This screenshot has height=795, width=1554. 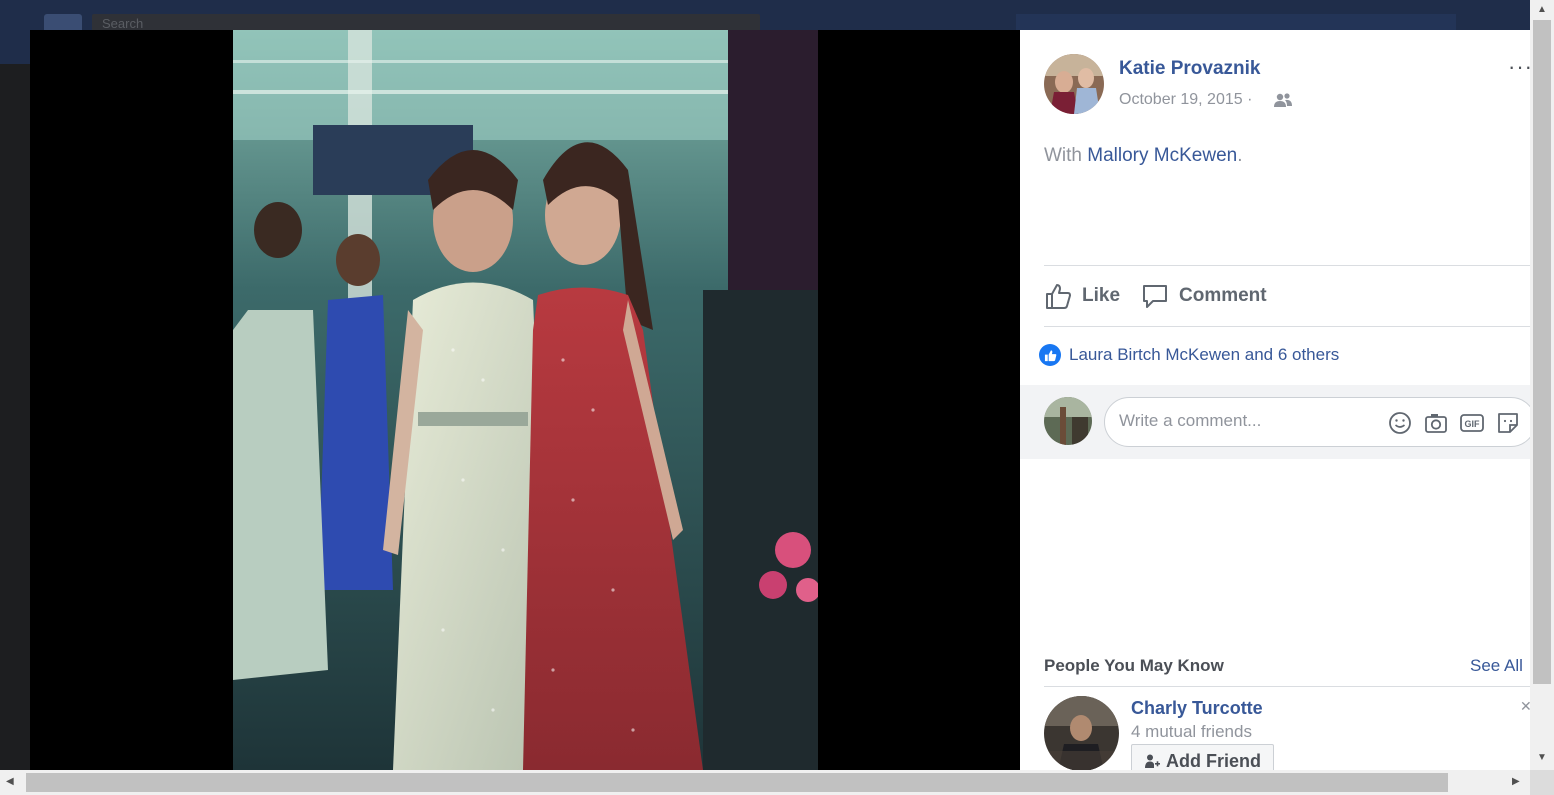 What do you see at coordinates (1063, 155) in the screenshot?
I see `with-prefix: With` at bounding box center [1063, 155].